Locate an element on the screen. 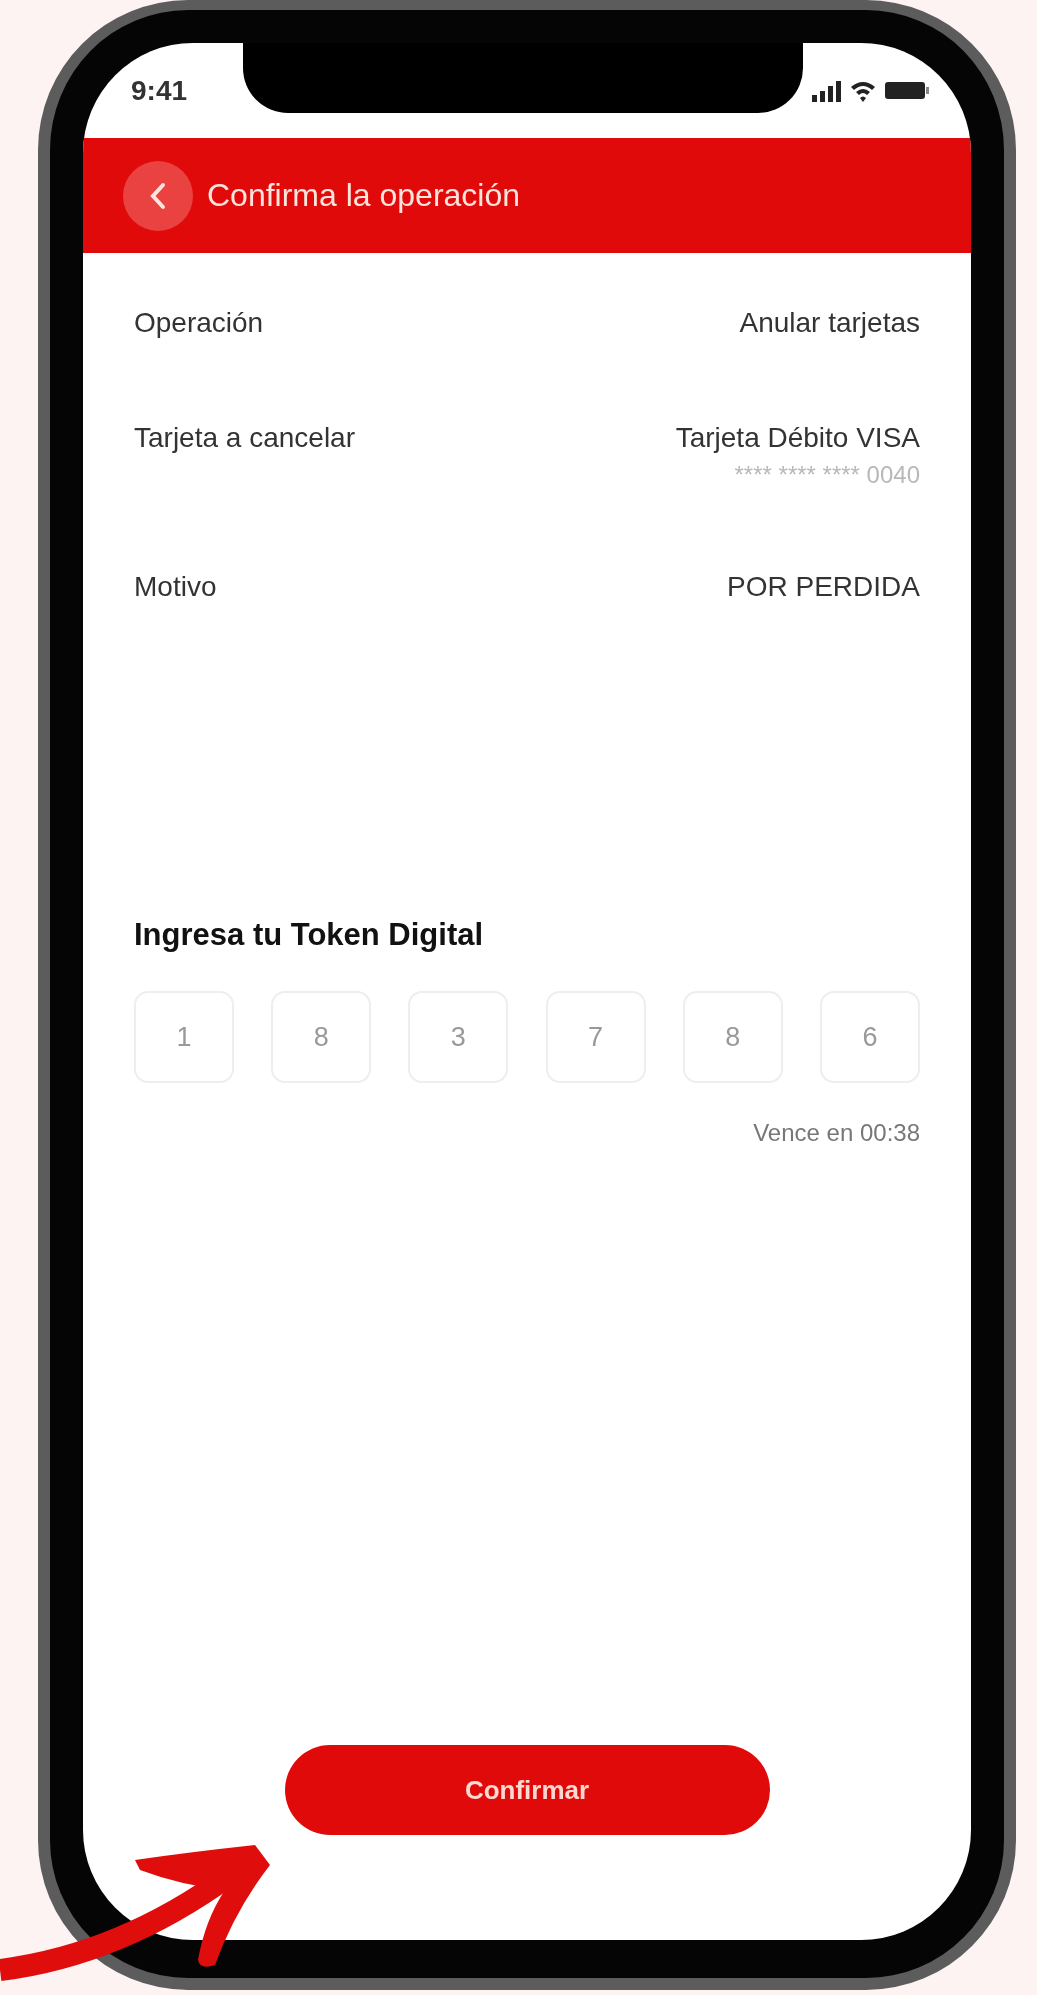  token-digit-field: 7 is located at coordinates (595, 1037).